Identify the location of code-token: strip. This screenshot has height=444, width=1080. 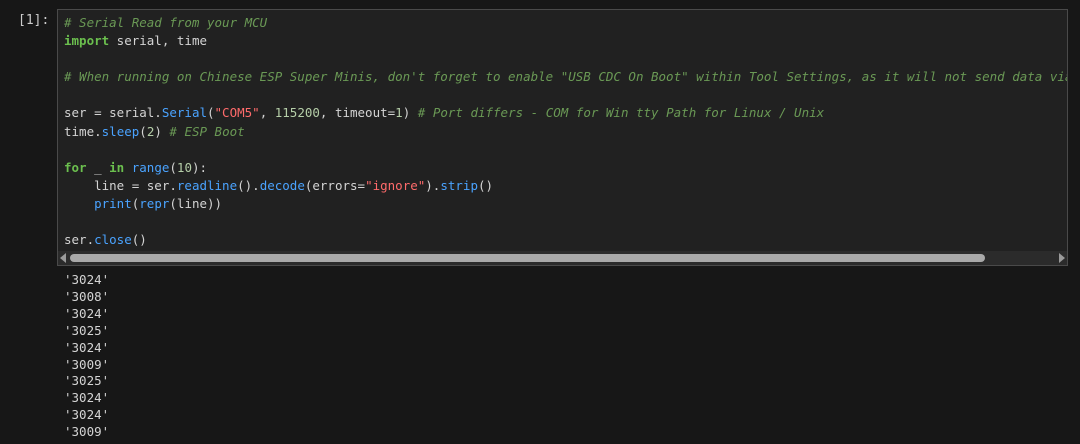
(459, 185).